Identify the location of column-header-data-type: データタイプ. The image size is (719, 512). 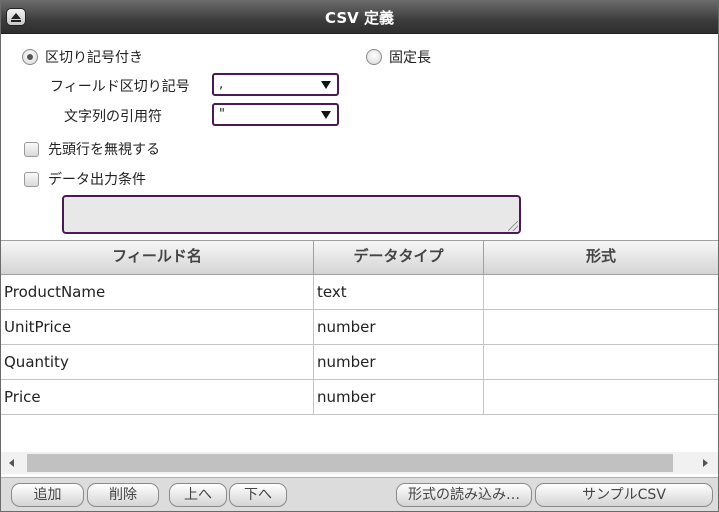
(399, 257).